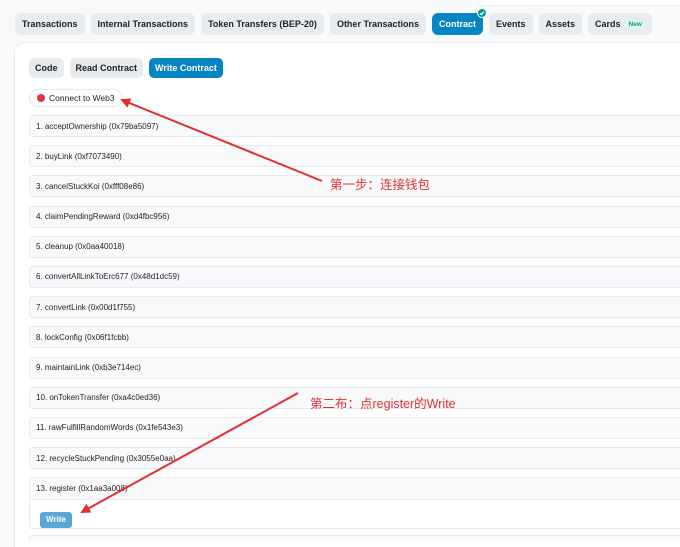 The width and height of the screenshot is (680, 547). I want to click on tab-events: Events, so click(510, 24).